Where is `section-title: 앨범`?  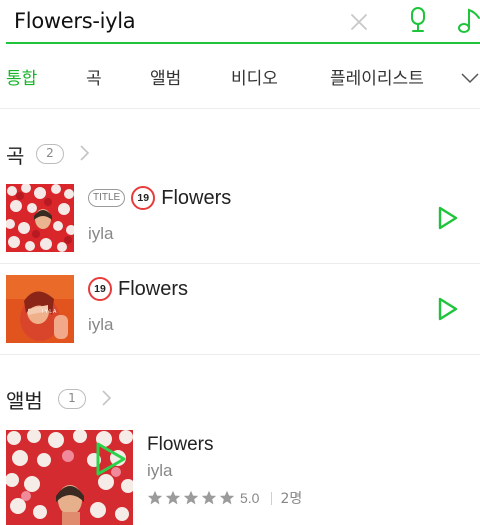 section-title: 앨범 is located at coordinates (24, 401).